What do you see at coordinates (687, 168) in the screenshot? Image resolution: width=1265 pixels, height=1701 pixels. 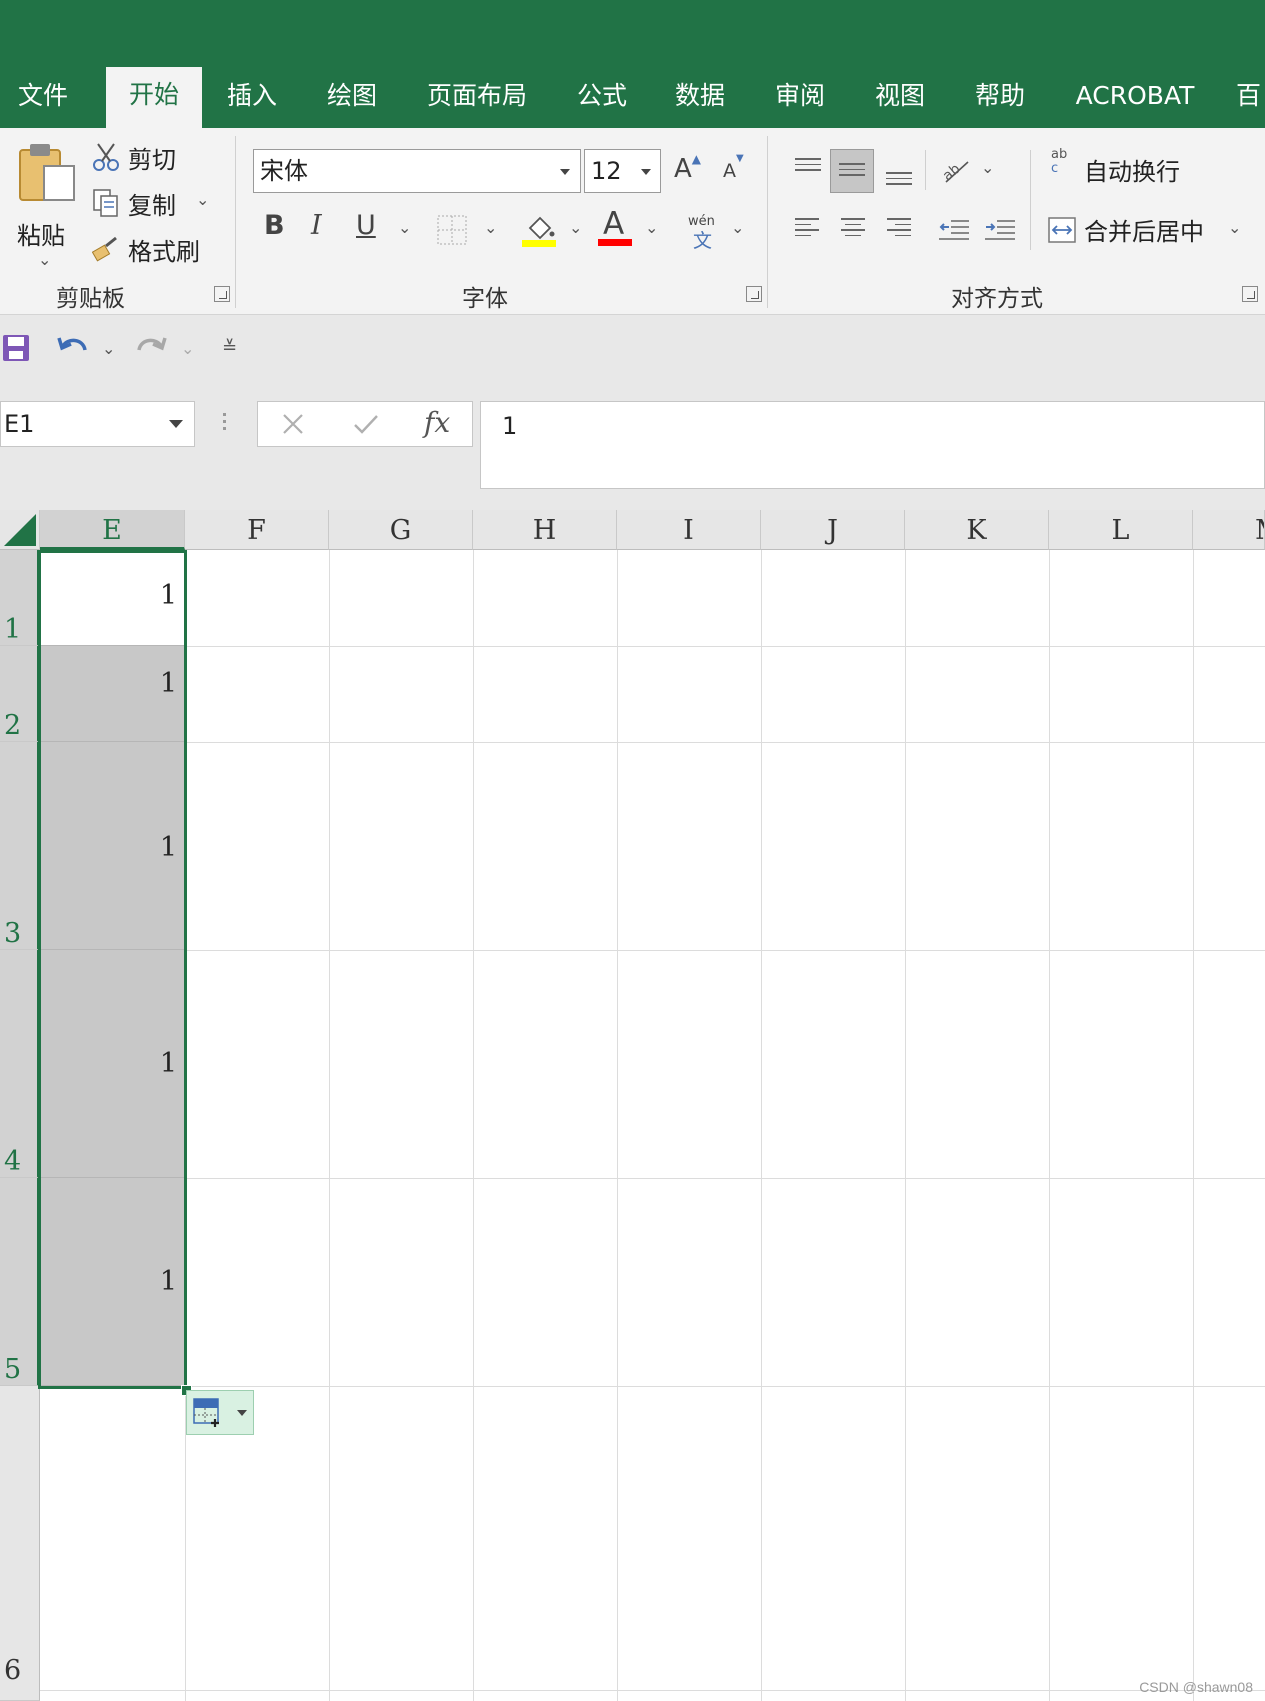 I see `grow-font-button: A▲` at bounding box center [687, 168].